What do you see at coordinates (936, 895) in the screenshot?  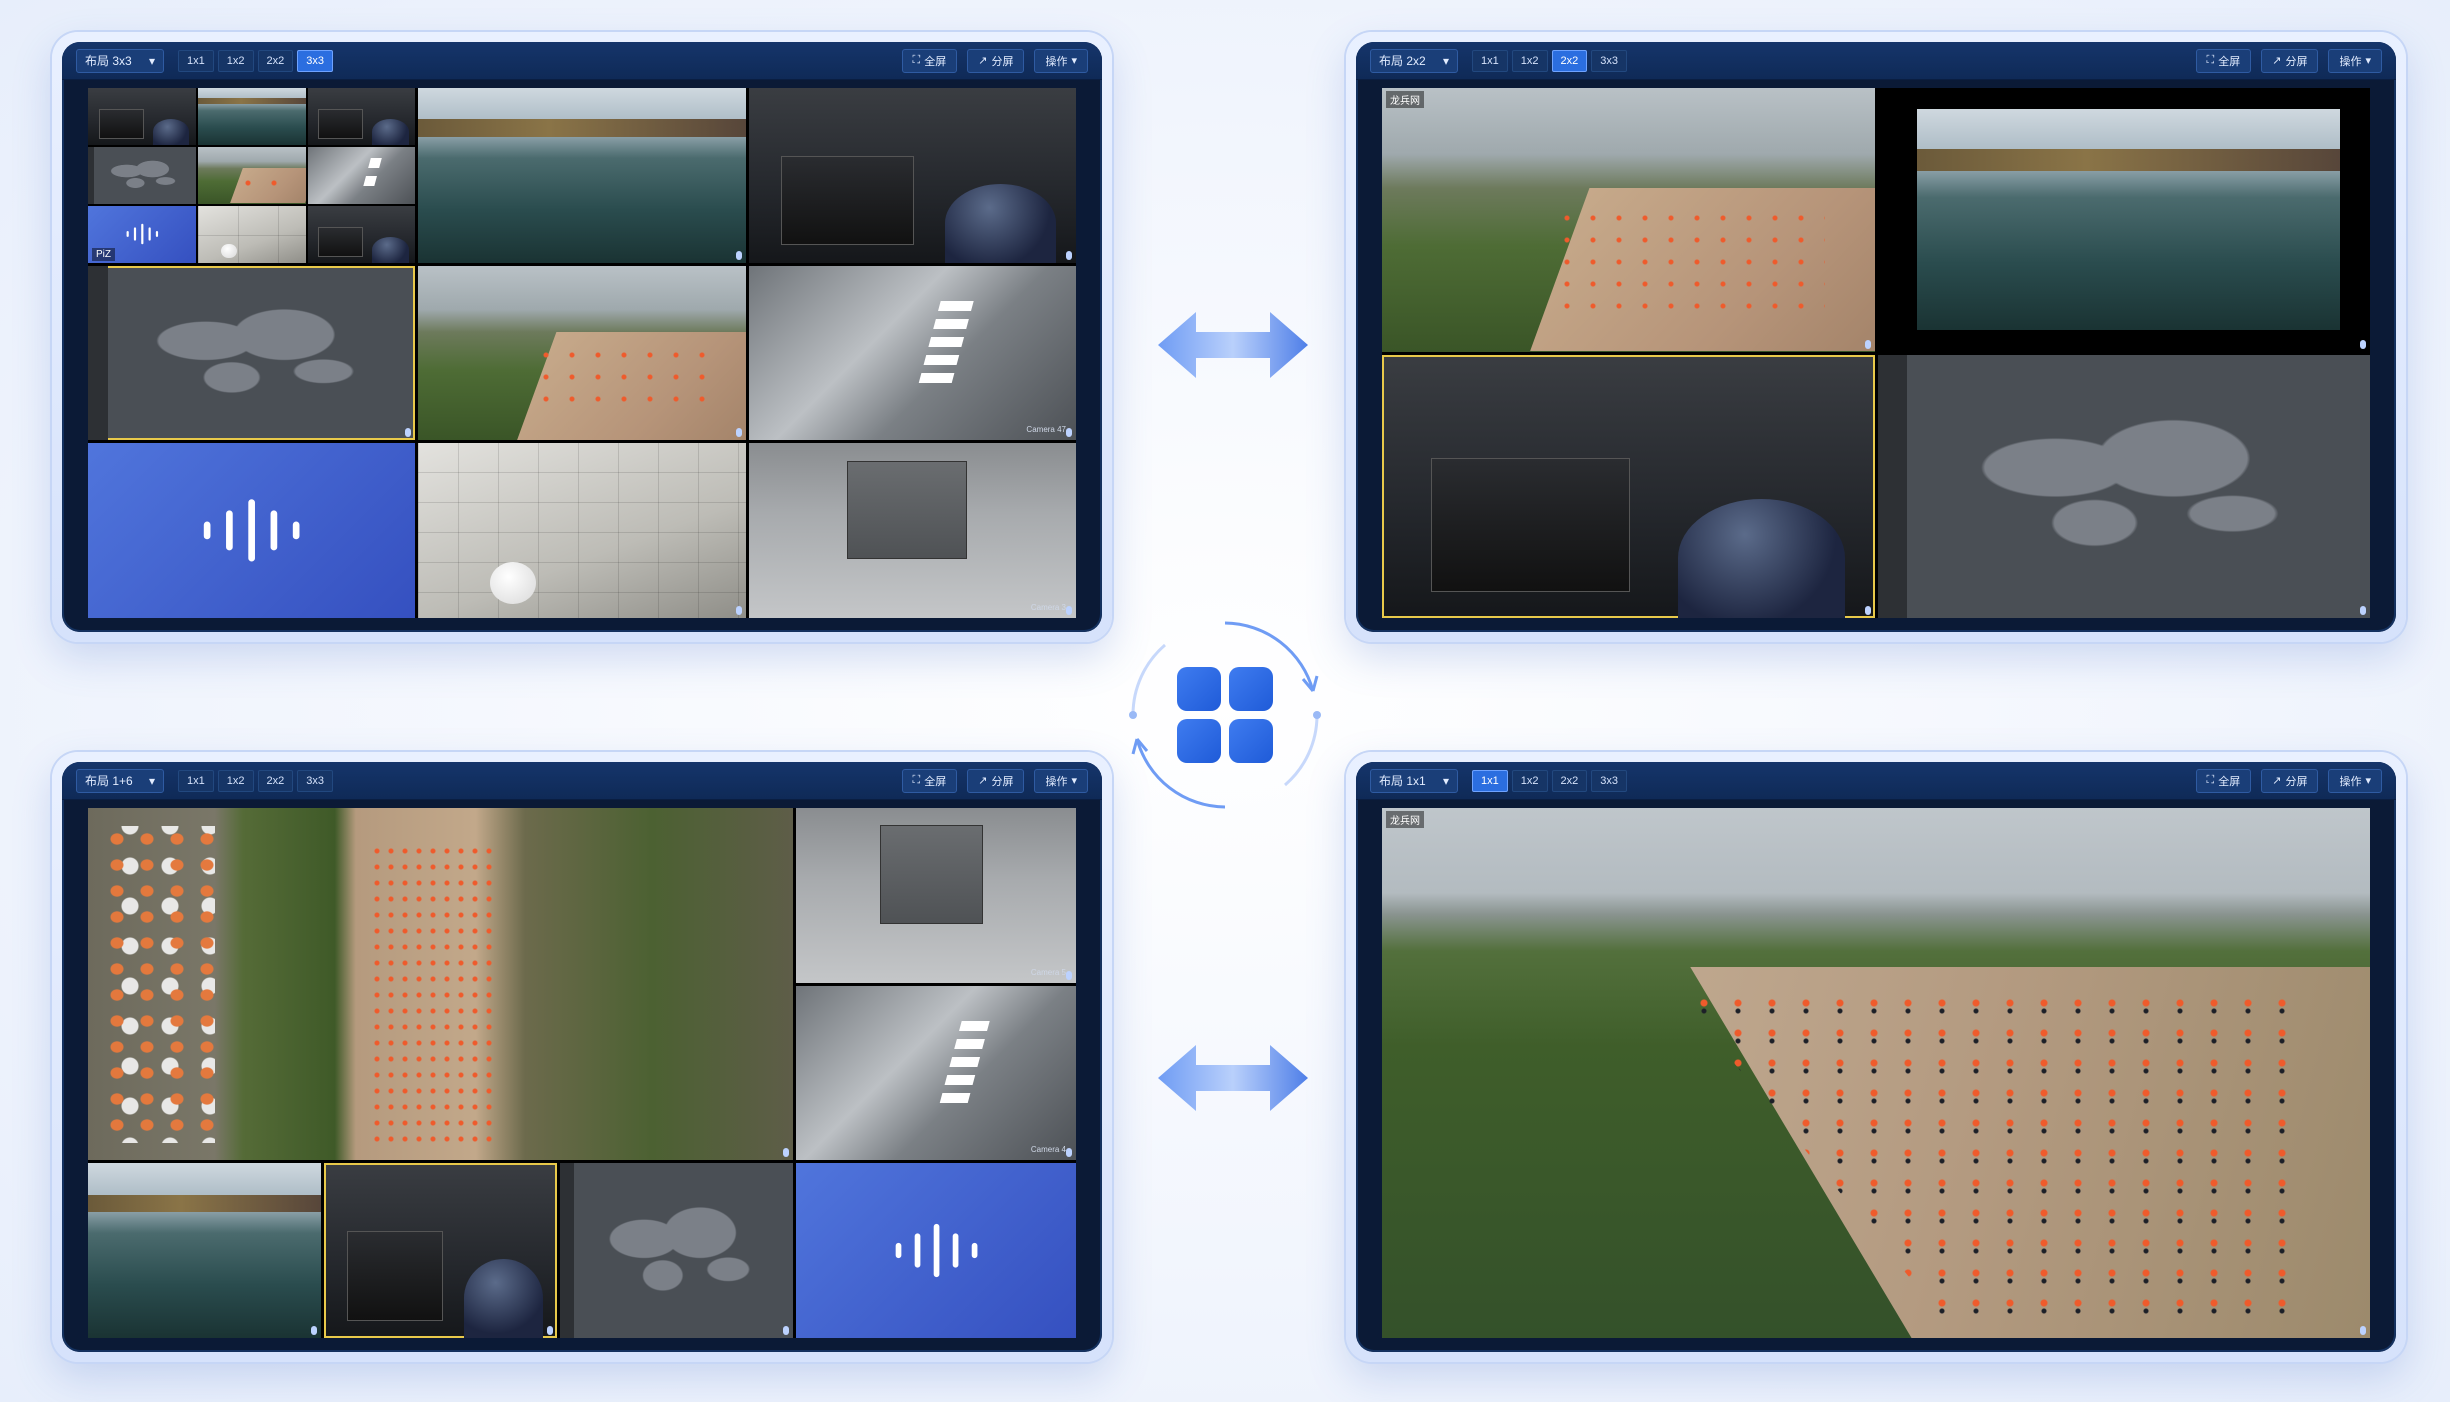 I see `video-tile: Camera 5` at bounding box center [936, 895].